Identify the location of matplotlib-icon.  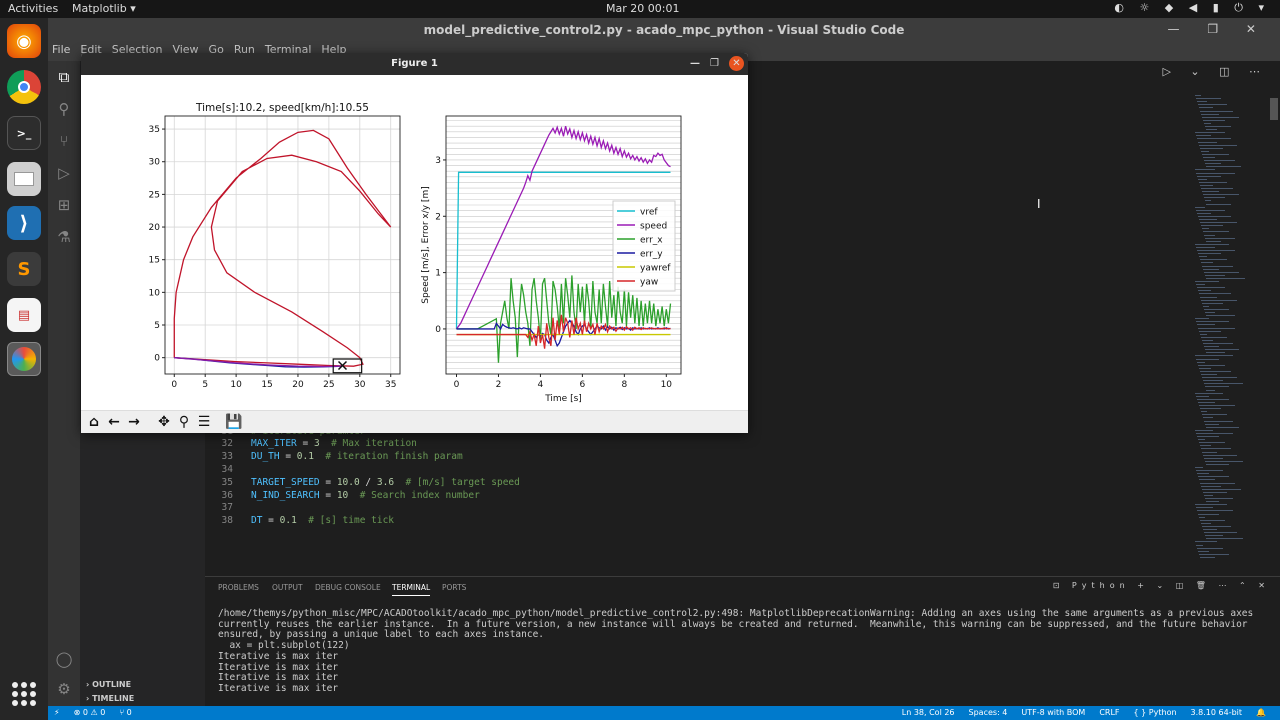
(24, 359).